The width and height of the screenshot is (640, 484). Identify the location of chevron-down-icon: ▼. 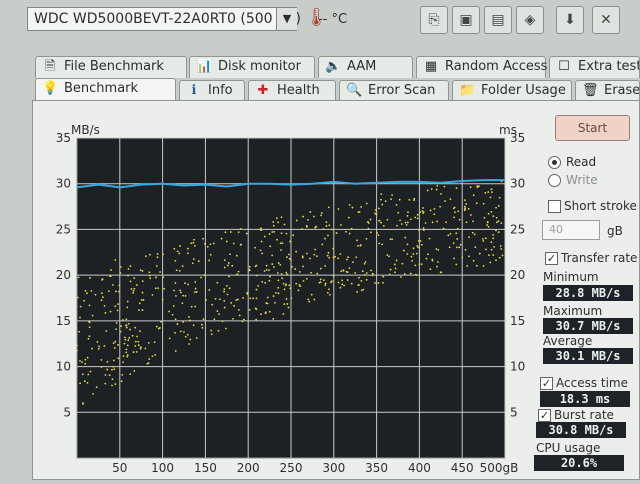
(286, 19).